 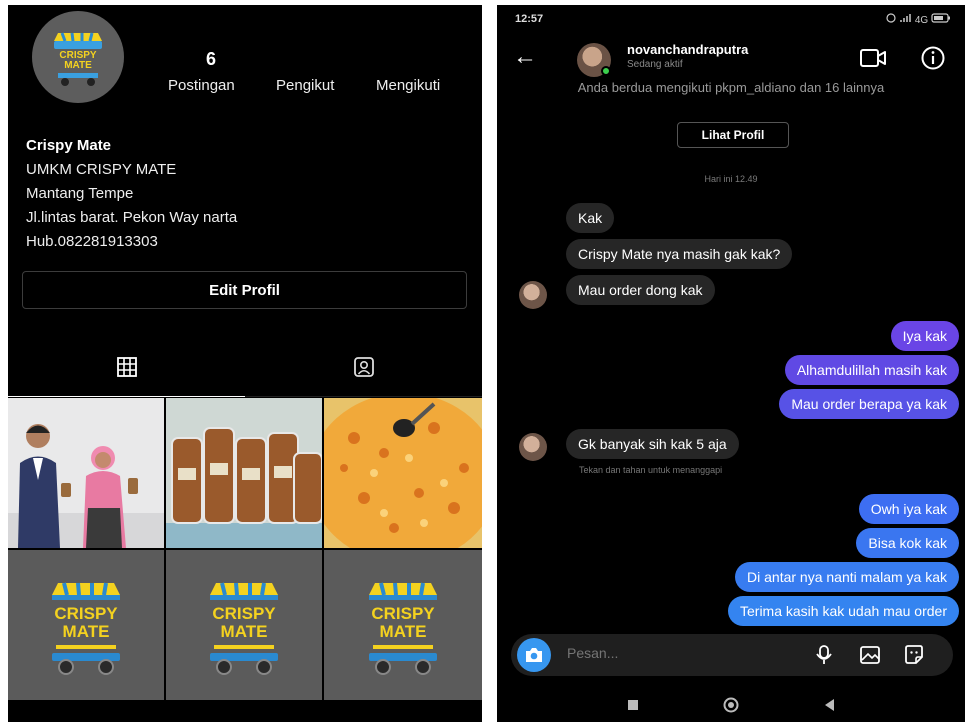 I want to click on online-indicator, so click(x=606, y=71).